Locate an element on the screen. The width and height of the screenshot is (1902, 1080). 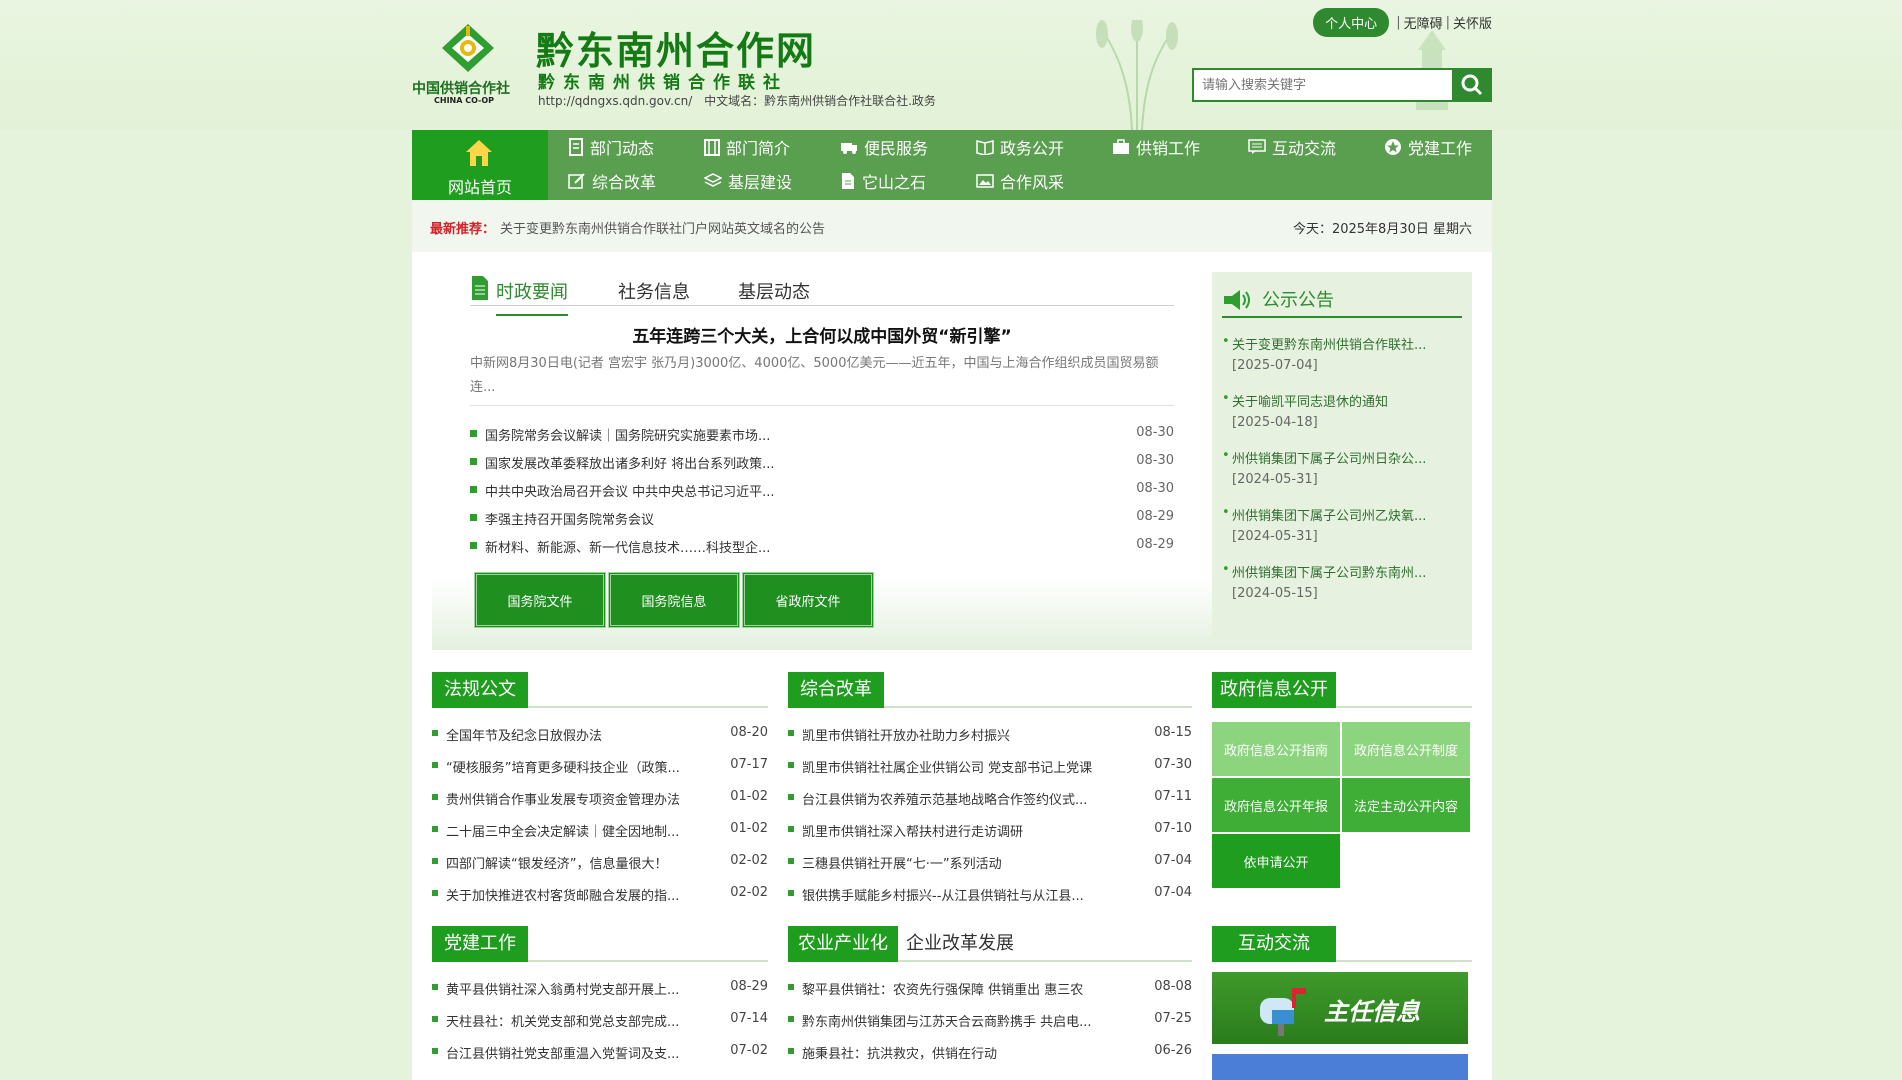
list-item: 天柱县社：机关党支部和党总支部完成... 07-14 is located at coordinates (600, 1020).